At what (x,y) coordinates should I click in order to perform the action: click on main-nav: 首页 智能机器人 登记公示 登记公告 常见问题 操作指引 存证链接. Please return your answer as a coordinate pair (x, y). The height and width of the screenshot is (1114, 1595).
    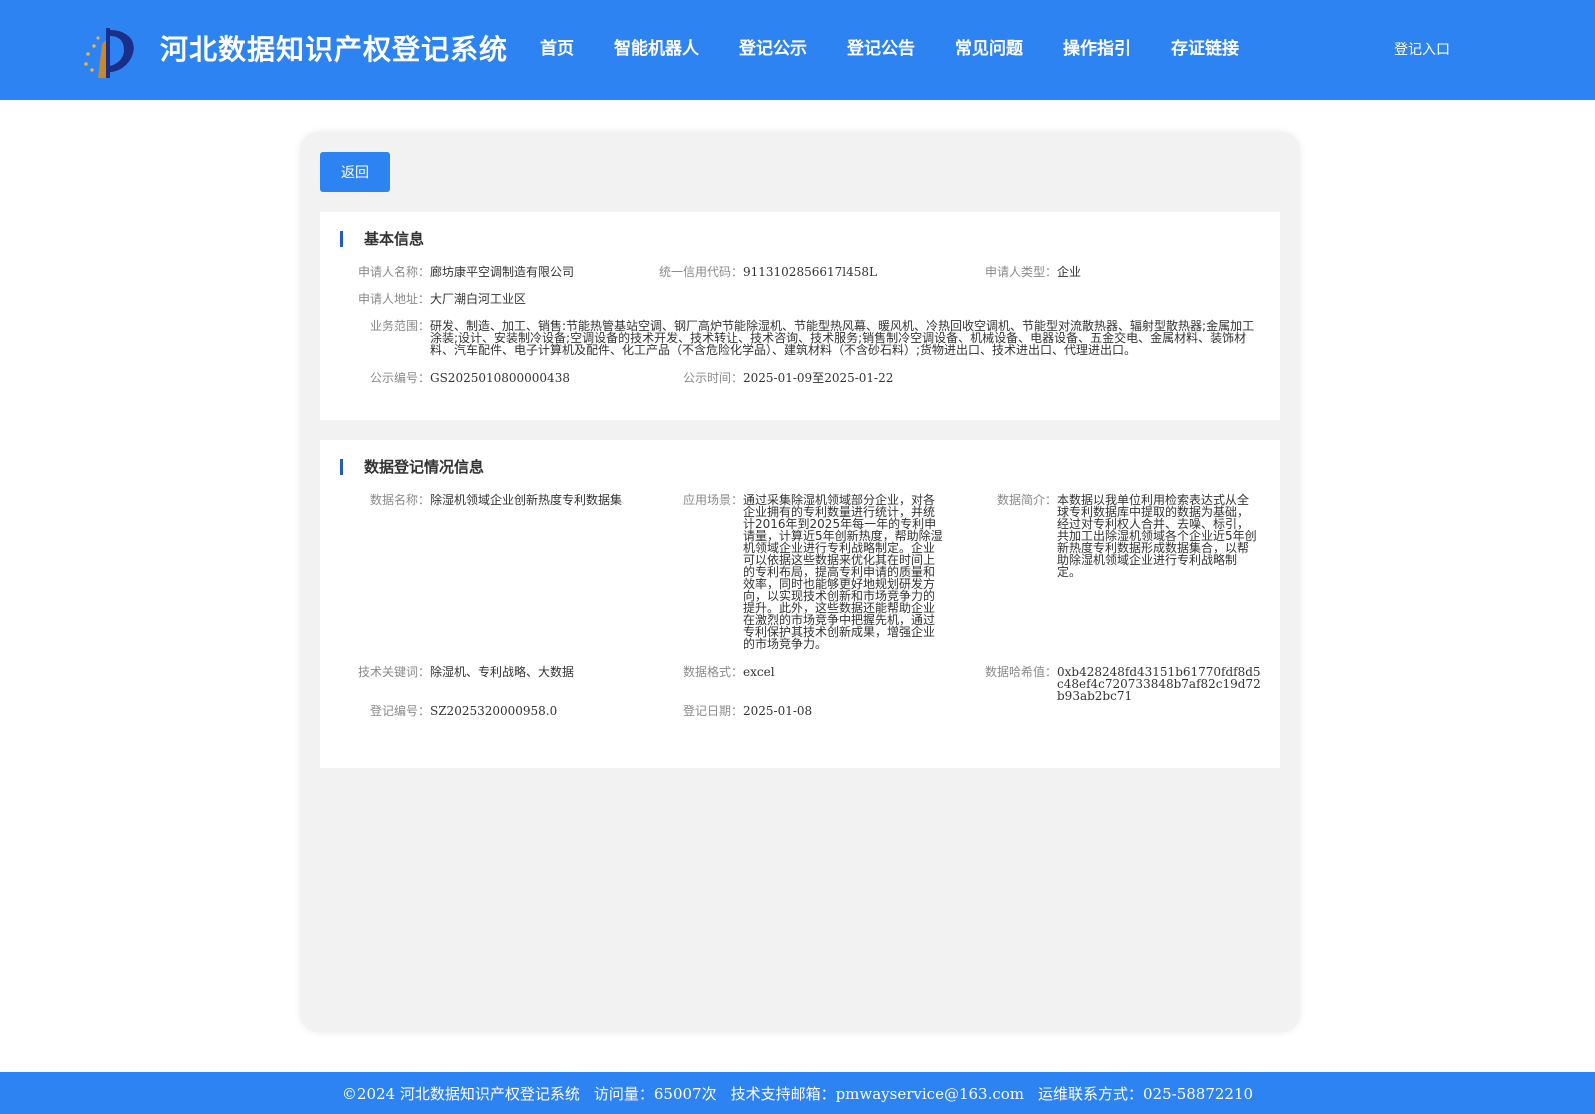
    Looking at the image, I should click on (909, 47).